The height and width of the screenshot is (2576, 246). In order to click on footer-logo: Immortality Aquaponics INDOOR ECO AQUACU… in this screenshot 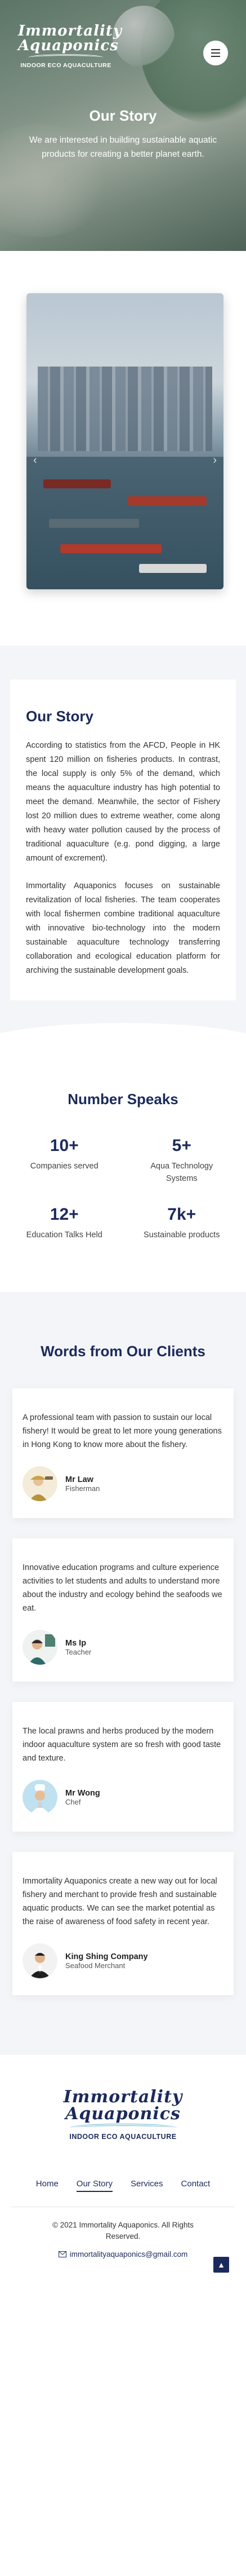, I will do `click(123, 2125)`.